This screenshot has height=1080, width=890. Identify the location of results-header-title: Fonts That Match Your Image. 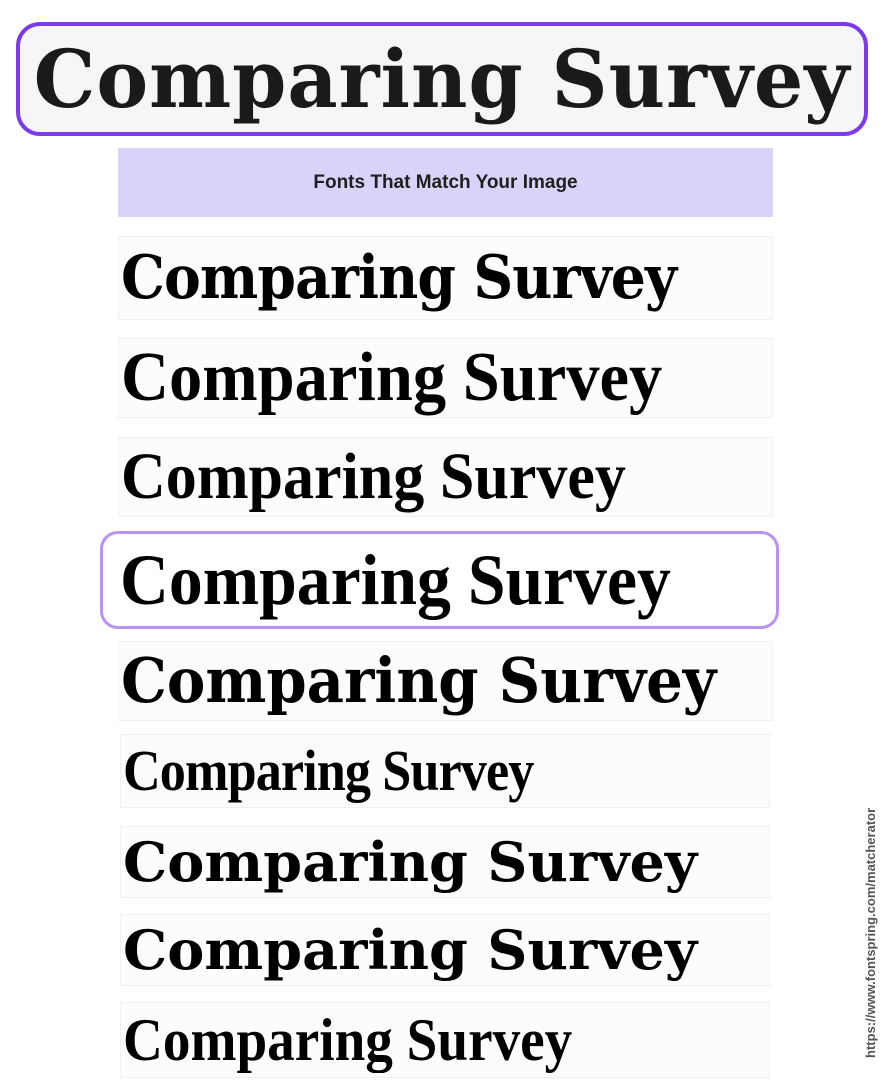
(445, 182).